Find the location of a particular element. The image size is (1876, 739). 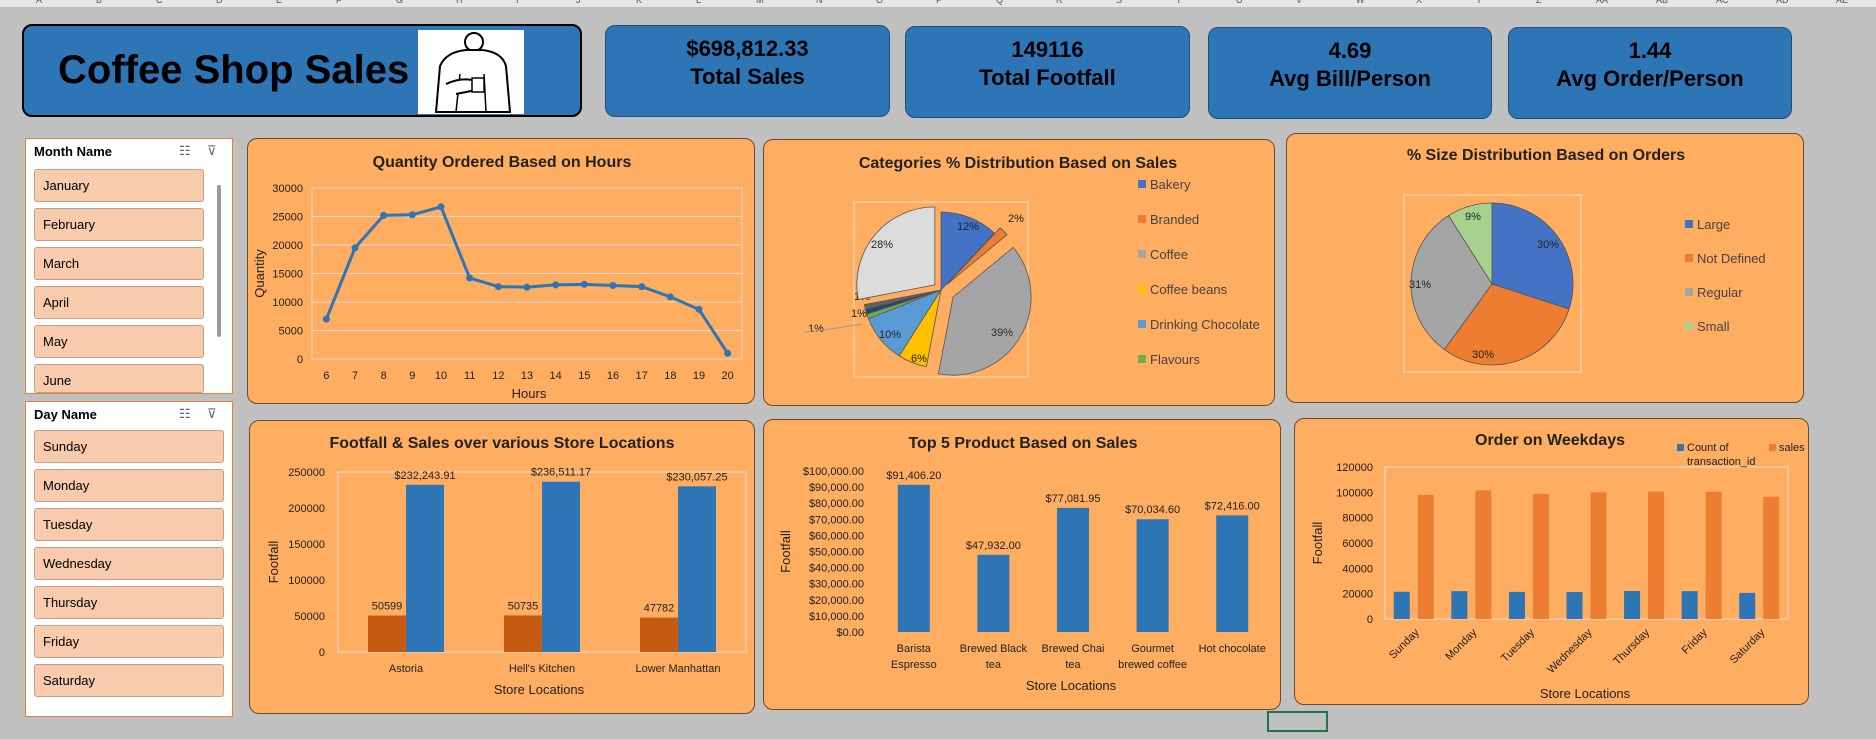

kpi-avg-order: 1.44 Avg Order/Person is located at coordinates (1650, 73).